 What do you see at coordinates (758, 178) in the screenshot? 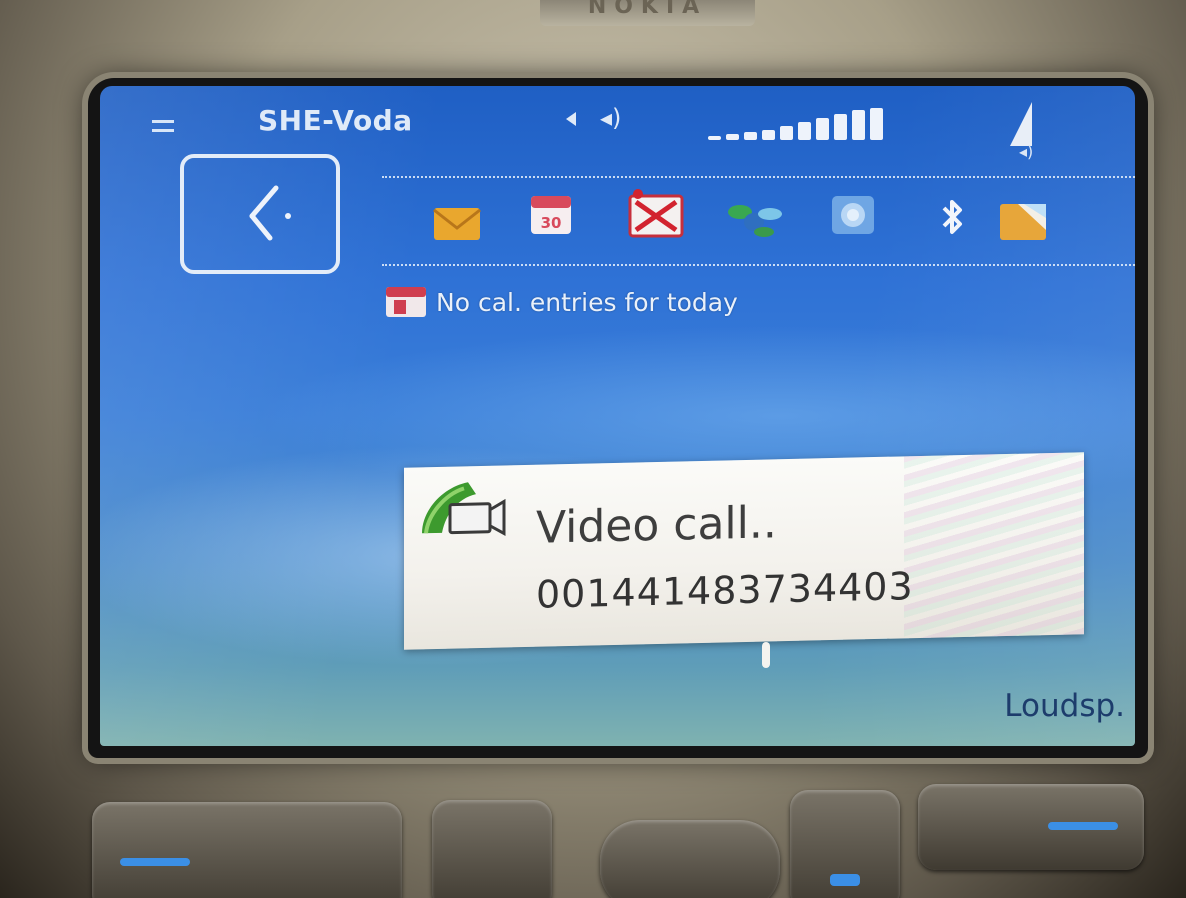
I see `divider-top` at bounding box center [758, 178].